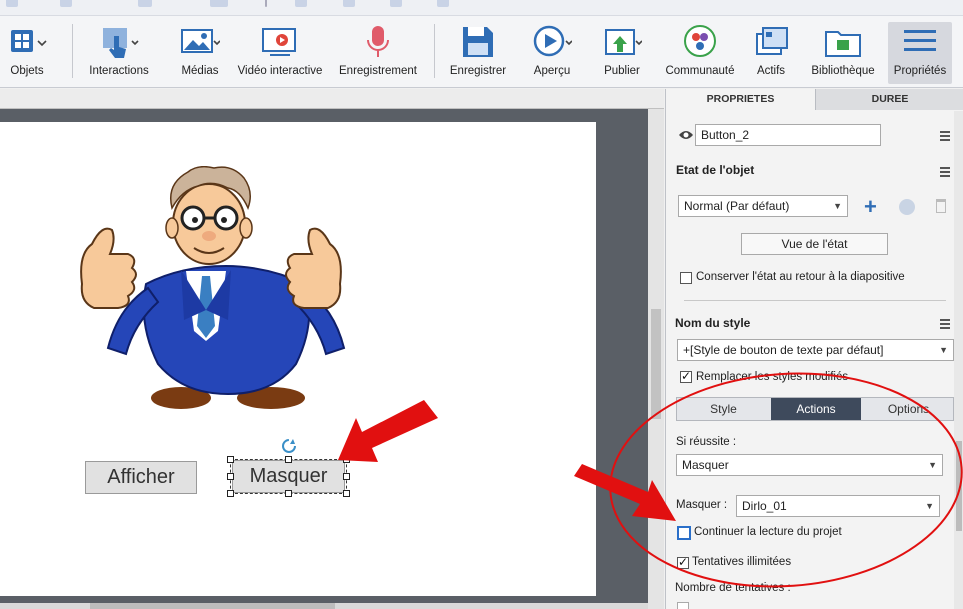 This screenshot has width=963, height=609. Describe the element at coordinates (289, 446) in the screenshot. I see `rotate-handle-icon` at that location.